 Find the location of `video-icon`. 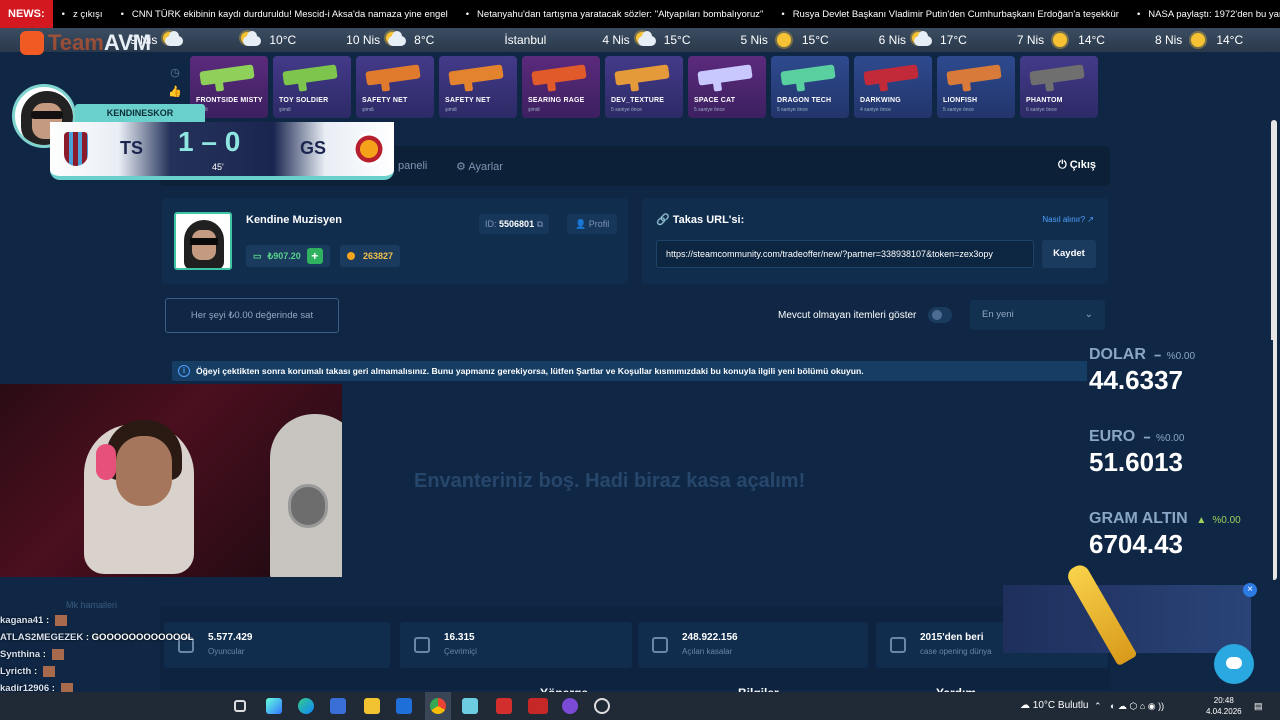

video-icon is located at coordinates (538, 706).